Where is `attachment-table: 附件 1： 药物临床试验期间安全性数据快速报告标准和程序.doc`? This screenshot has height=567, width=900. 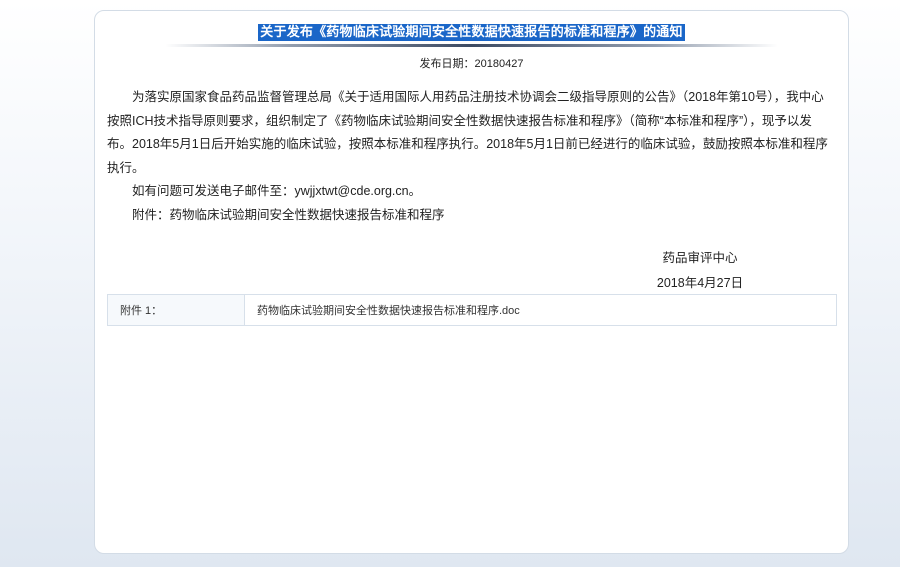
attachment-table: 附件 1： 药物临床试验期间安全性数据快速报告标准和程序.doc is located at coordinates (472, 310).